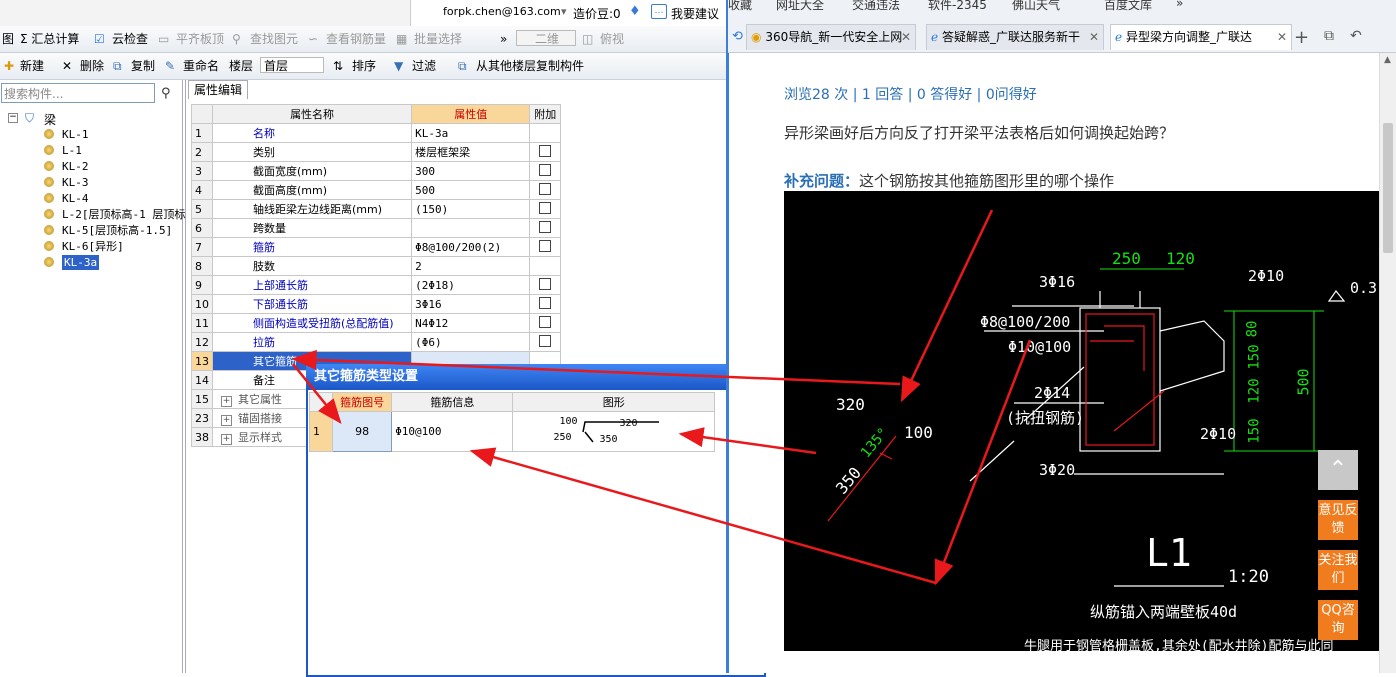 The height and width of the screenshot is (677, 1396). I want to click on back-to-top-icon: ⌃, so click(1338, 470).